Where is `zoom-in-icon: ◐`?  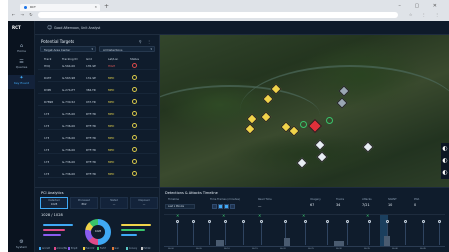 zoom-in-icon: ◐ is located at coordinates (445, 149).